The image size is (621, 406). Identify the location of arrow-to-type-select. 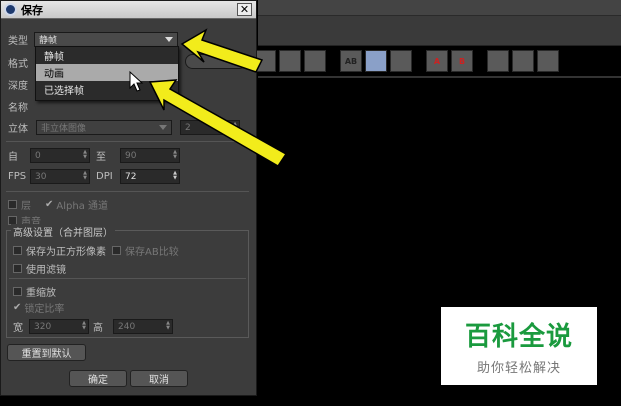
(222, 50).